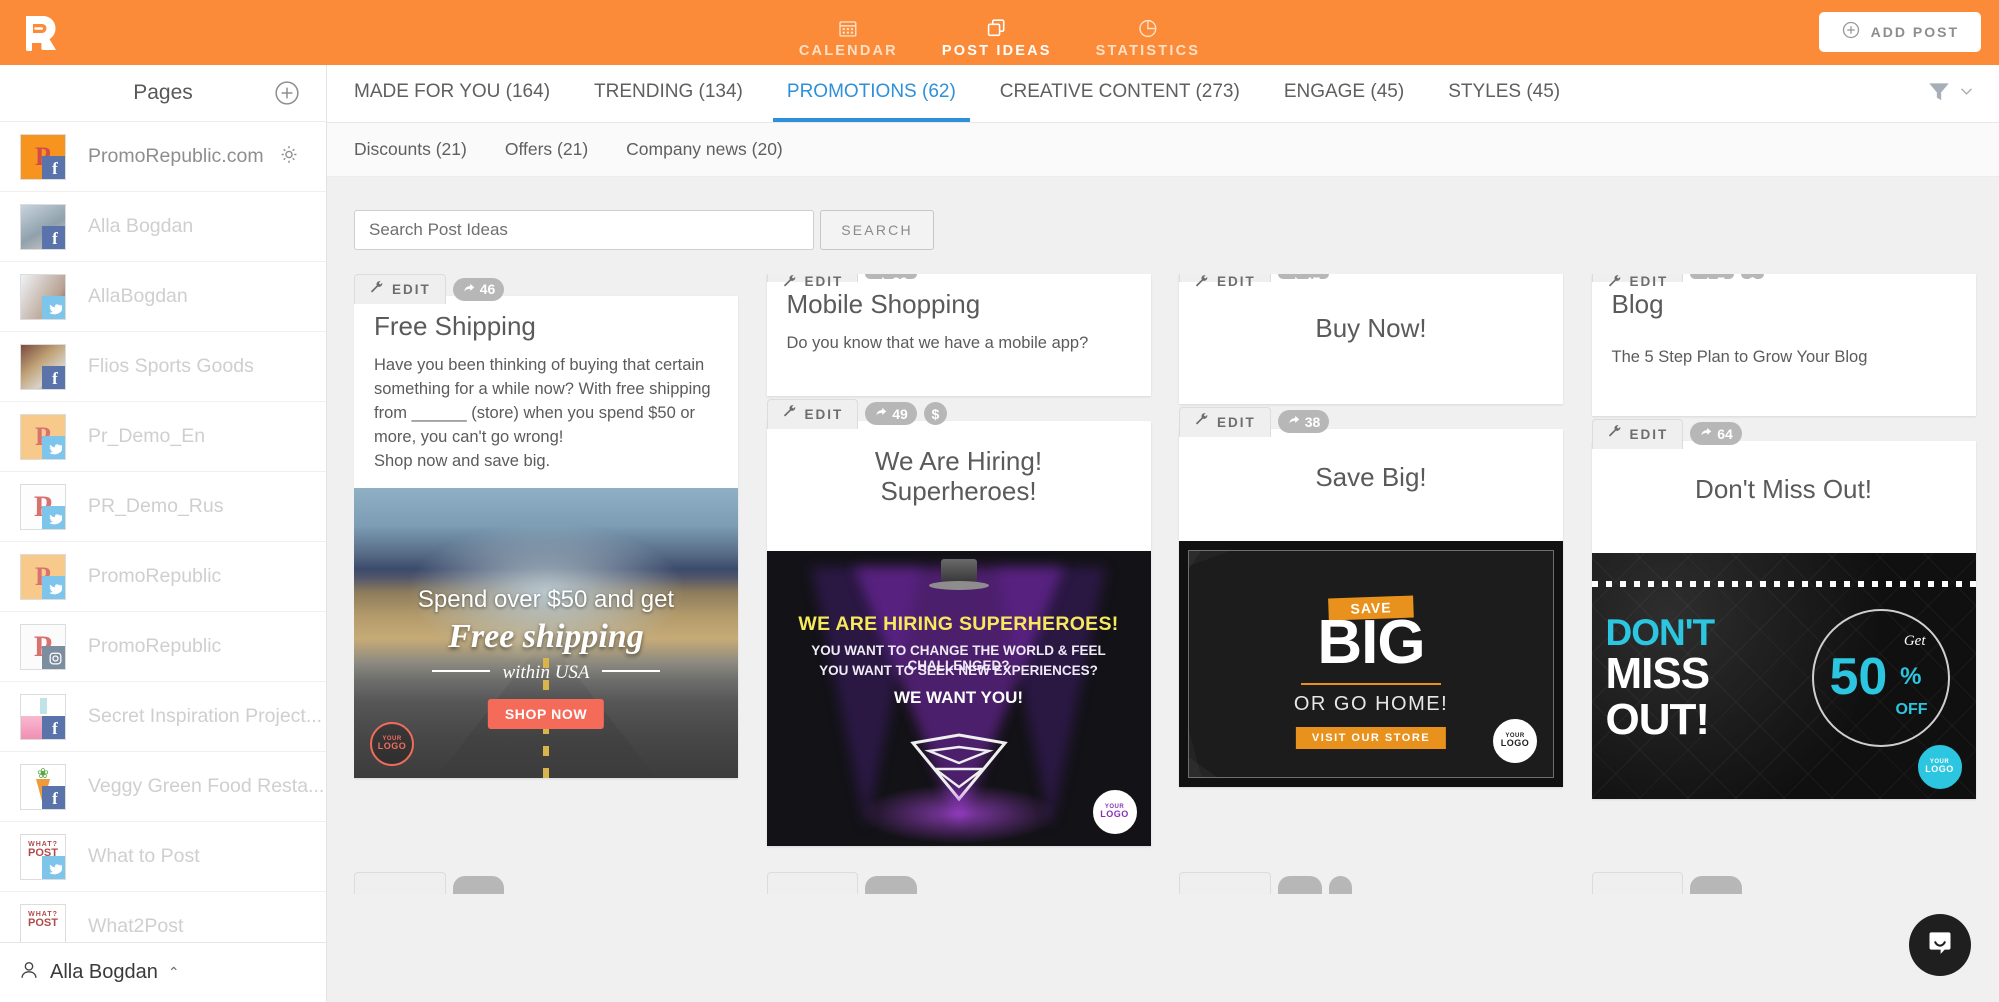 The width and height of the screenshot is (1999, 1002). Describe the element at coordinates (163, 857) in the screenshot. I see `sidebar-item-what-to-post: WHAT? POST What to Post` at that location.